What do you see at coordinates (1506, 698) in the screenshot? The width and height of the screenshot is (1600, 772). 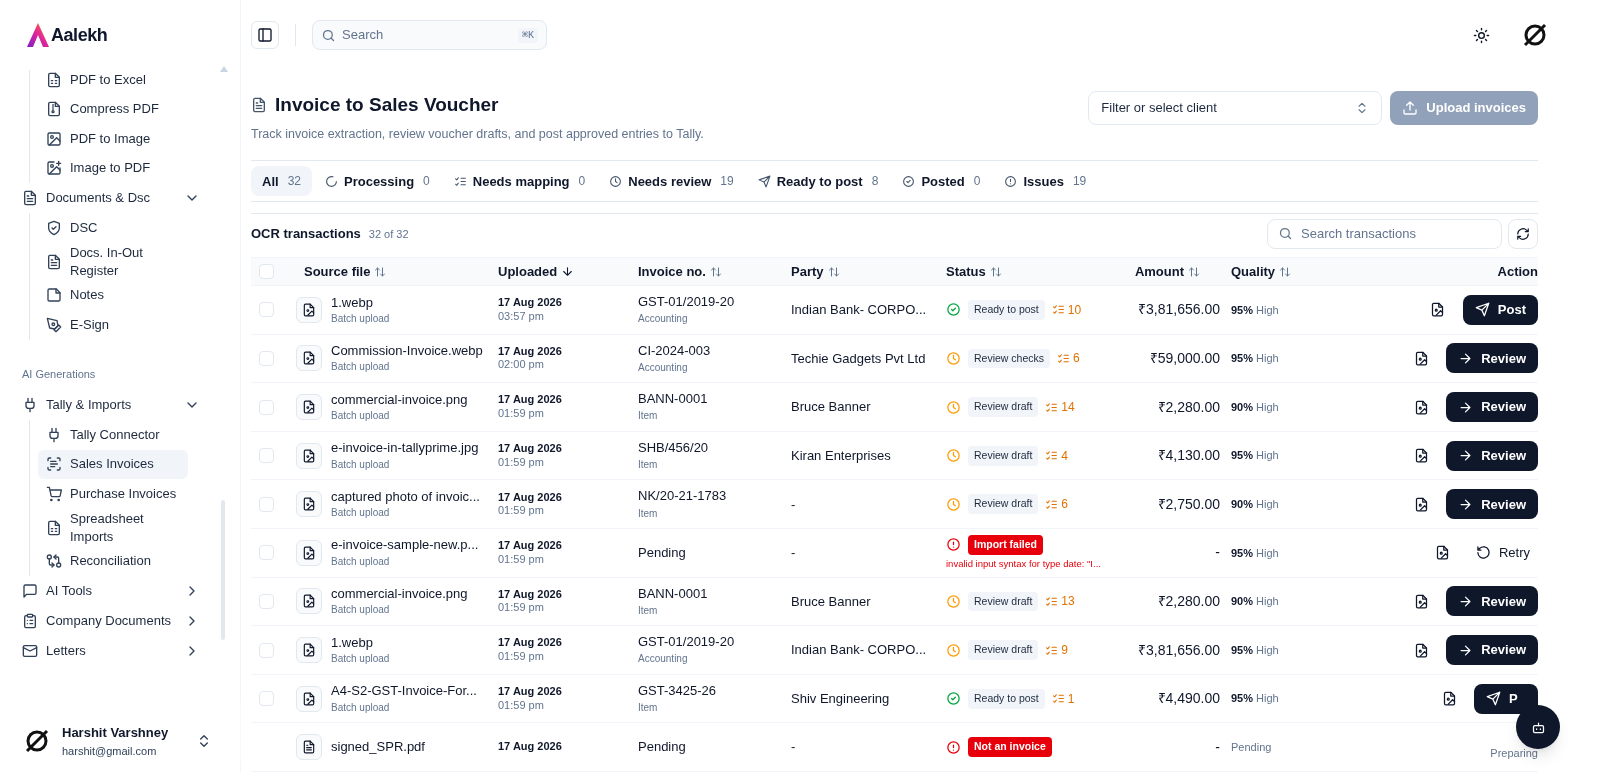 I see `post-button: P` at bounding box center [1506, 698].